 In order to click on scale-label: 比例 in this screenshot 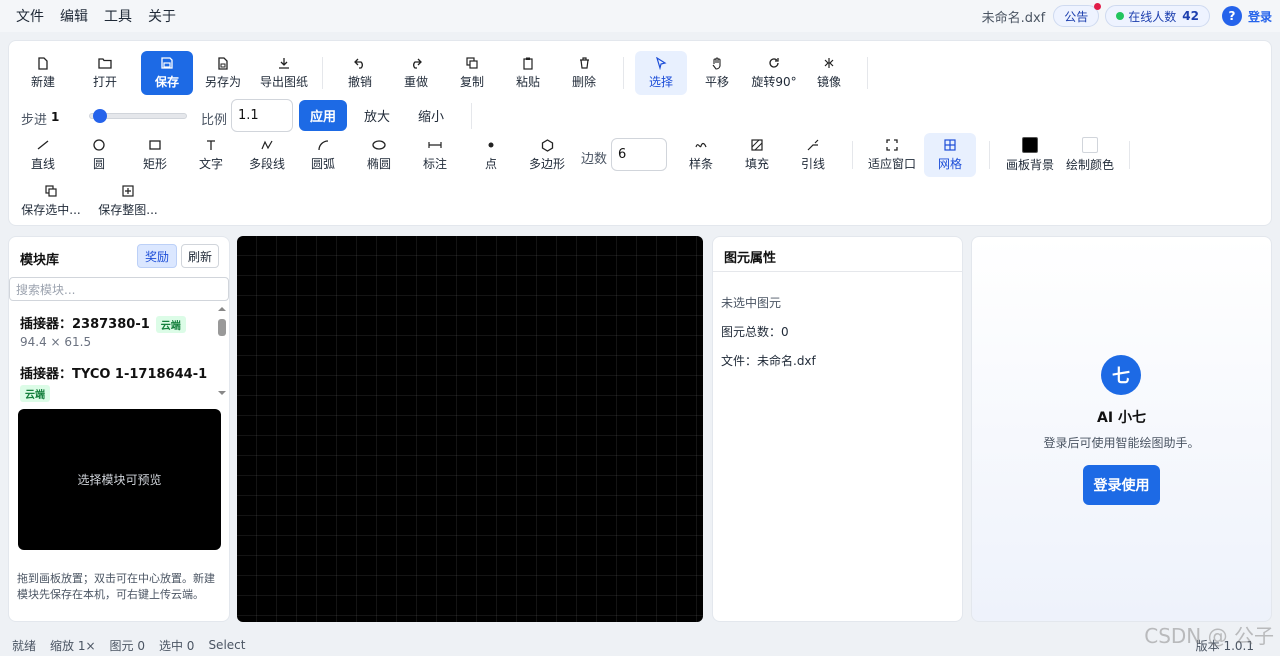, I will do `click(214, 120)`.